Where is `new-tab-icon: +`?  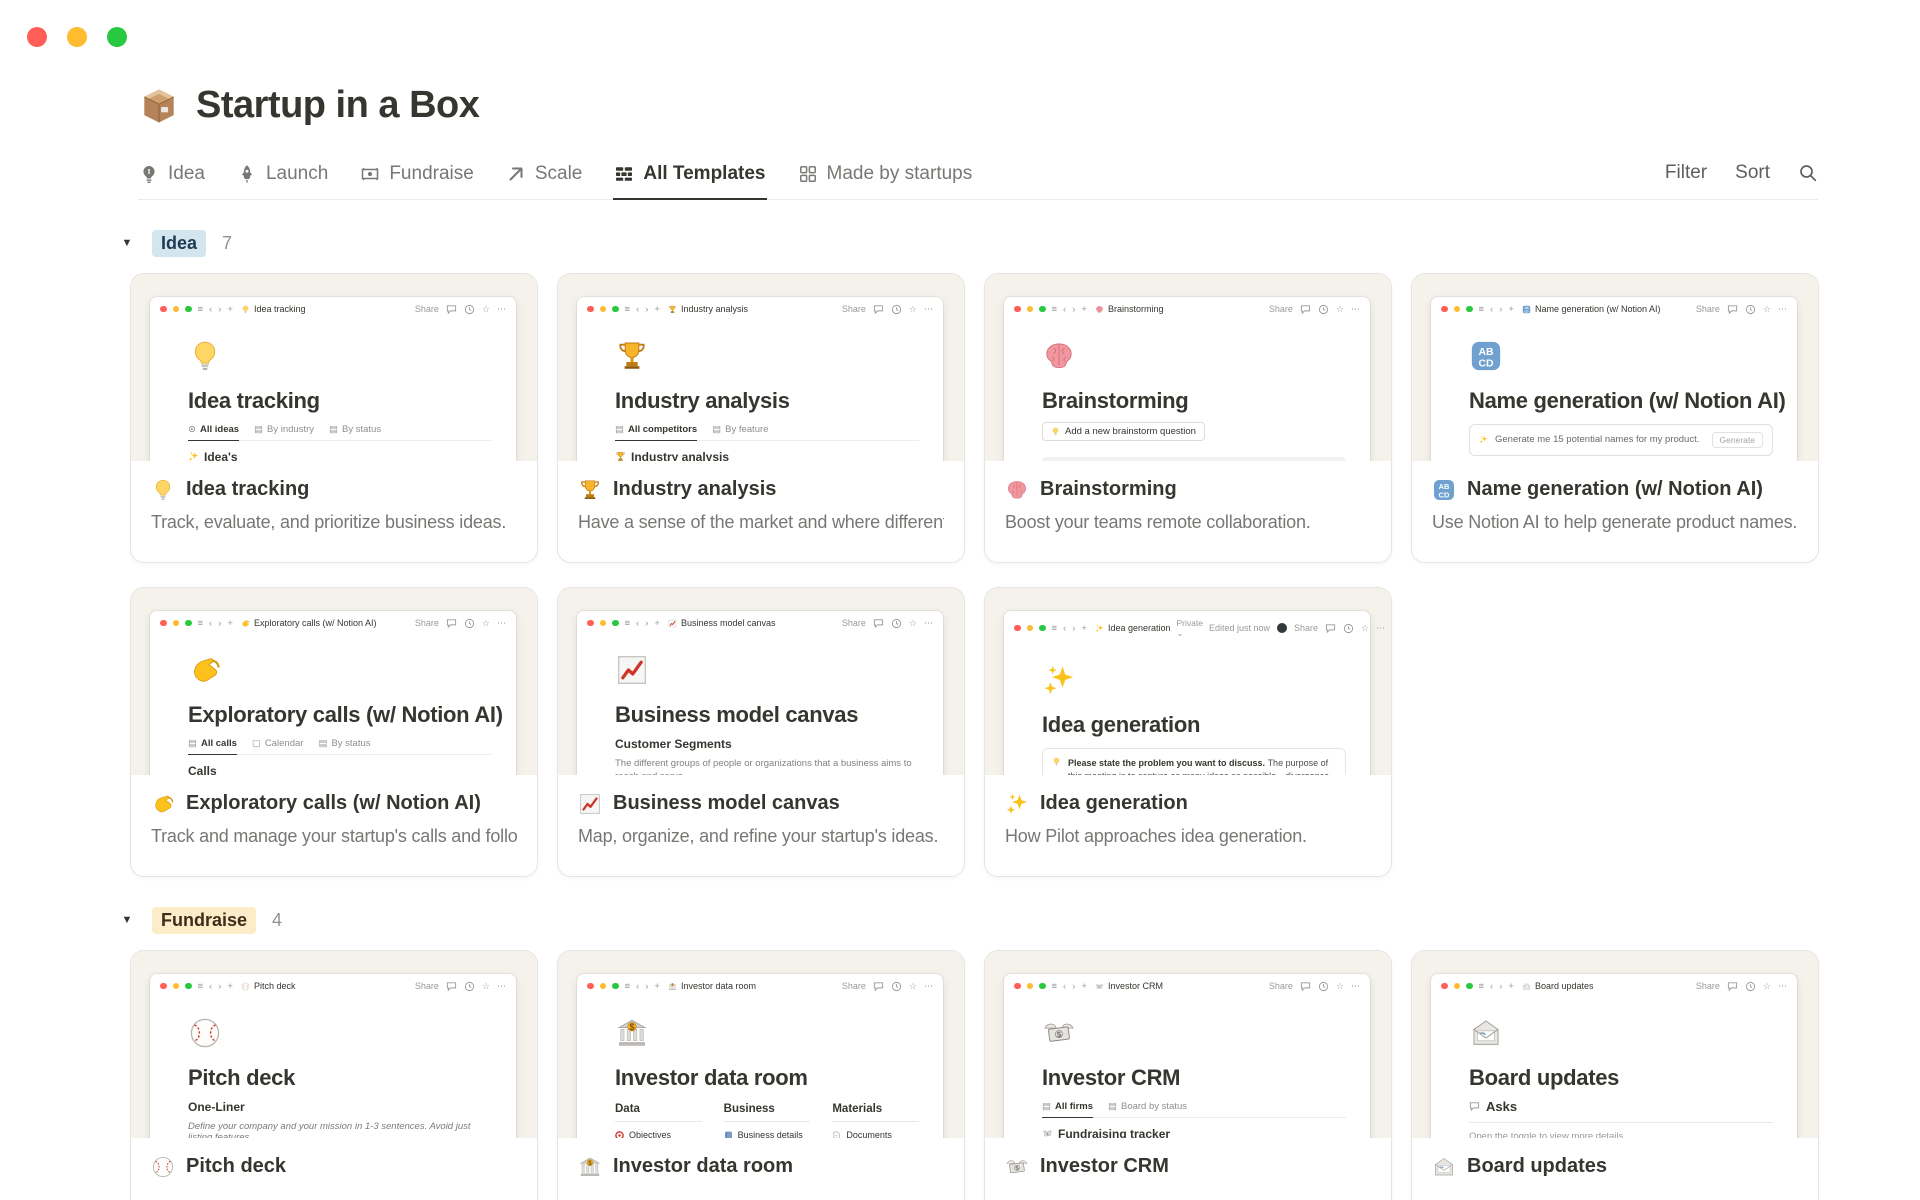
new-tab-icon: + is located at coordinates (657, 623).